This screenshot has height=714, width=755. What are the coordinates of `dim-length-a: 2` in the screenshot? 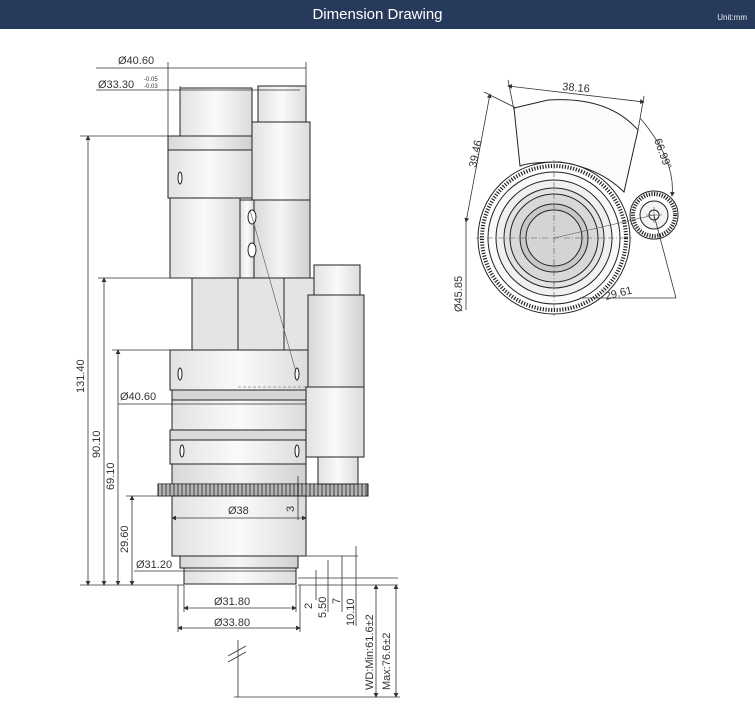 It's located at (309, 606).